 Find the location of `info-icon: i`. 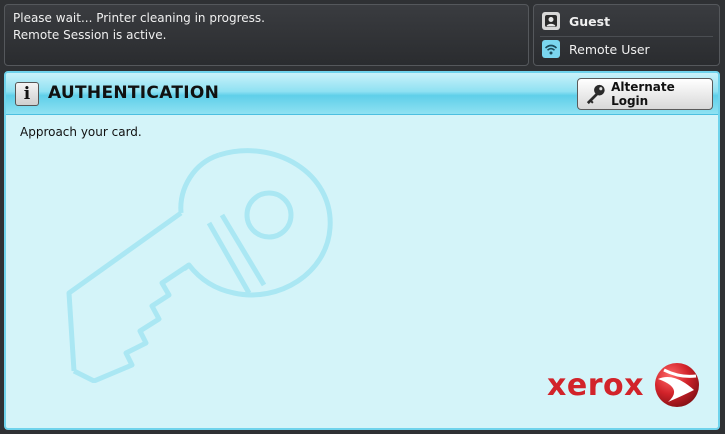

info-icon: i is located at coordinates (27, 94).